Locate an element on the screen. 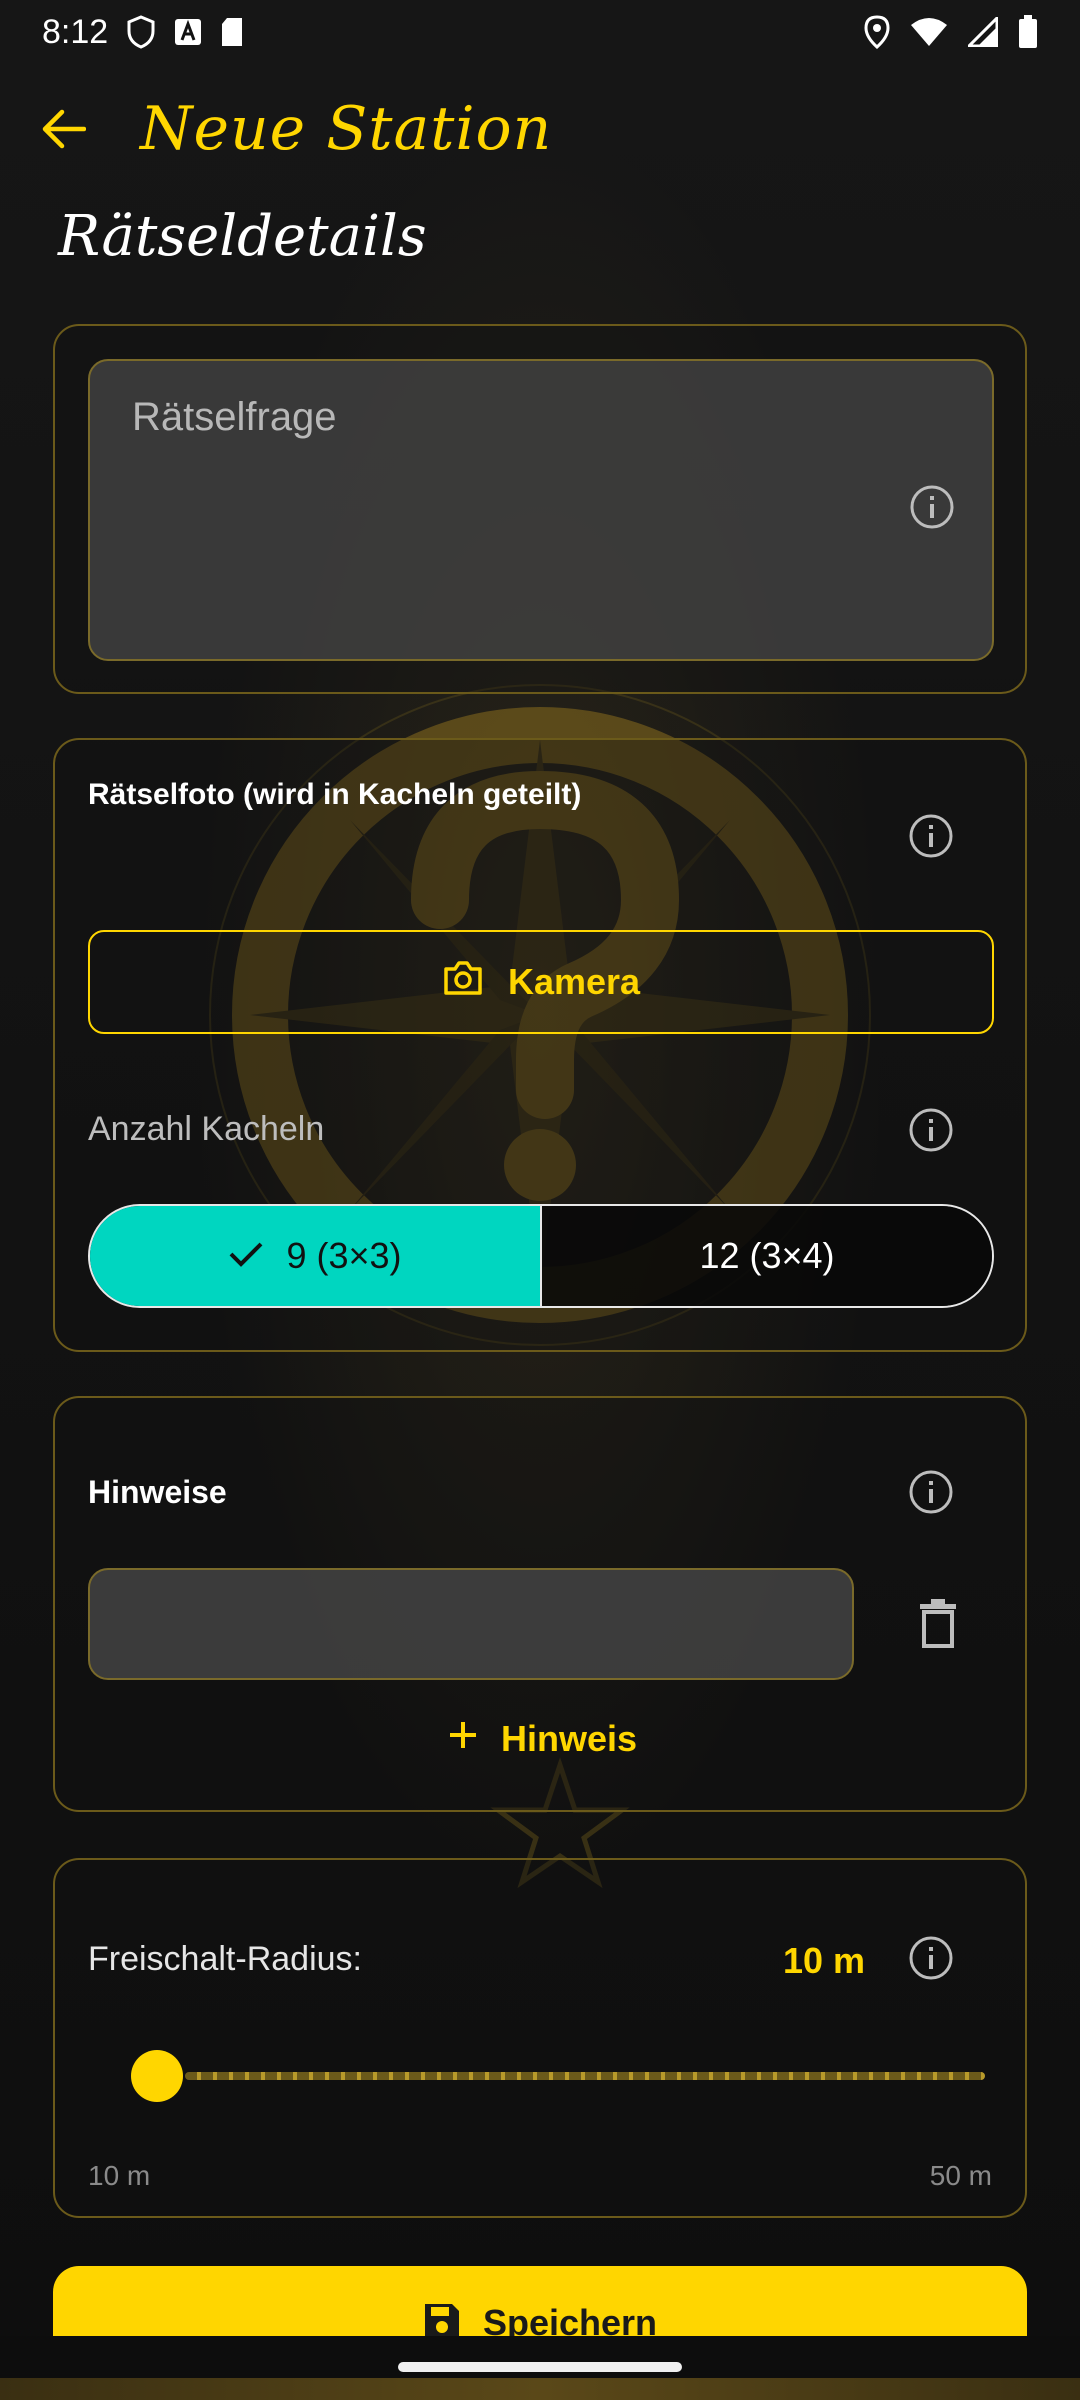 The height and width of the screenshot is (2400, 1080). radius-max-label: 50 m is located at coordinates (960, 2175).